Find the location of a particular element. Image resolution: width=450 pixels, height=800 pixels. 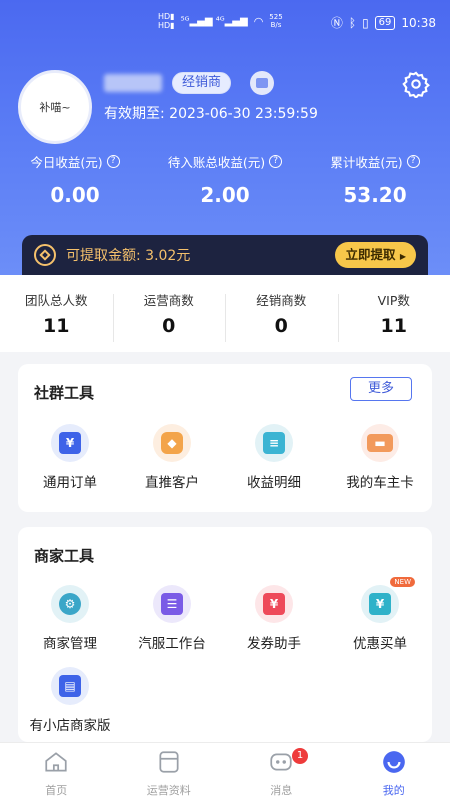

tool-label: 汽服工作台 is located at coordinates (172, 644).